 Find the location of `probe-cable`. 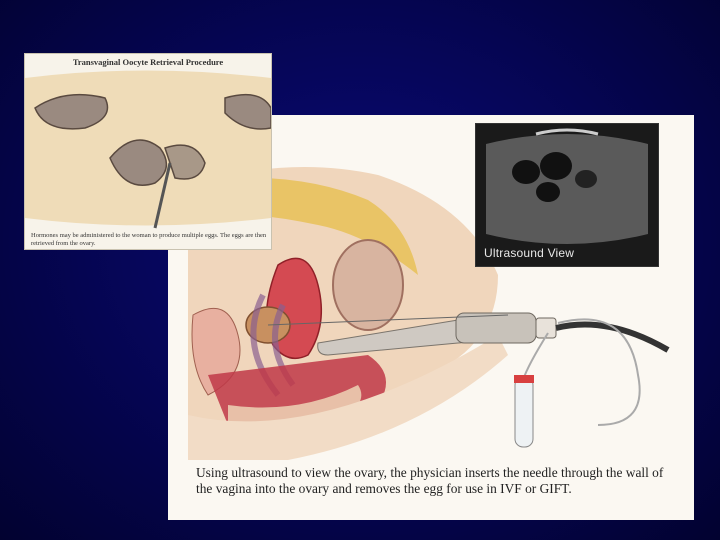

probe-cable is located at coordinates (612, 337).